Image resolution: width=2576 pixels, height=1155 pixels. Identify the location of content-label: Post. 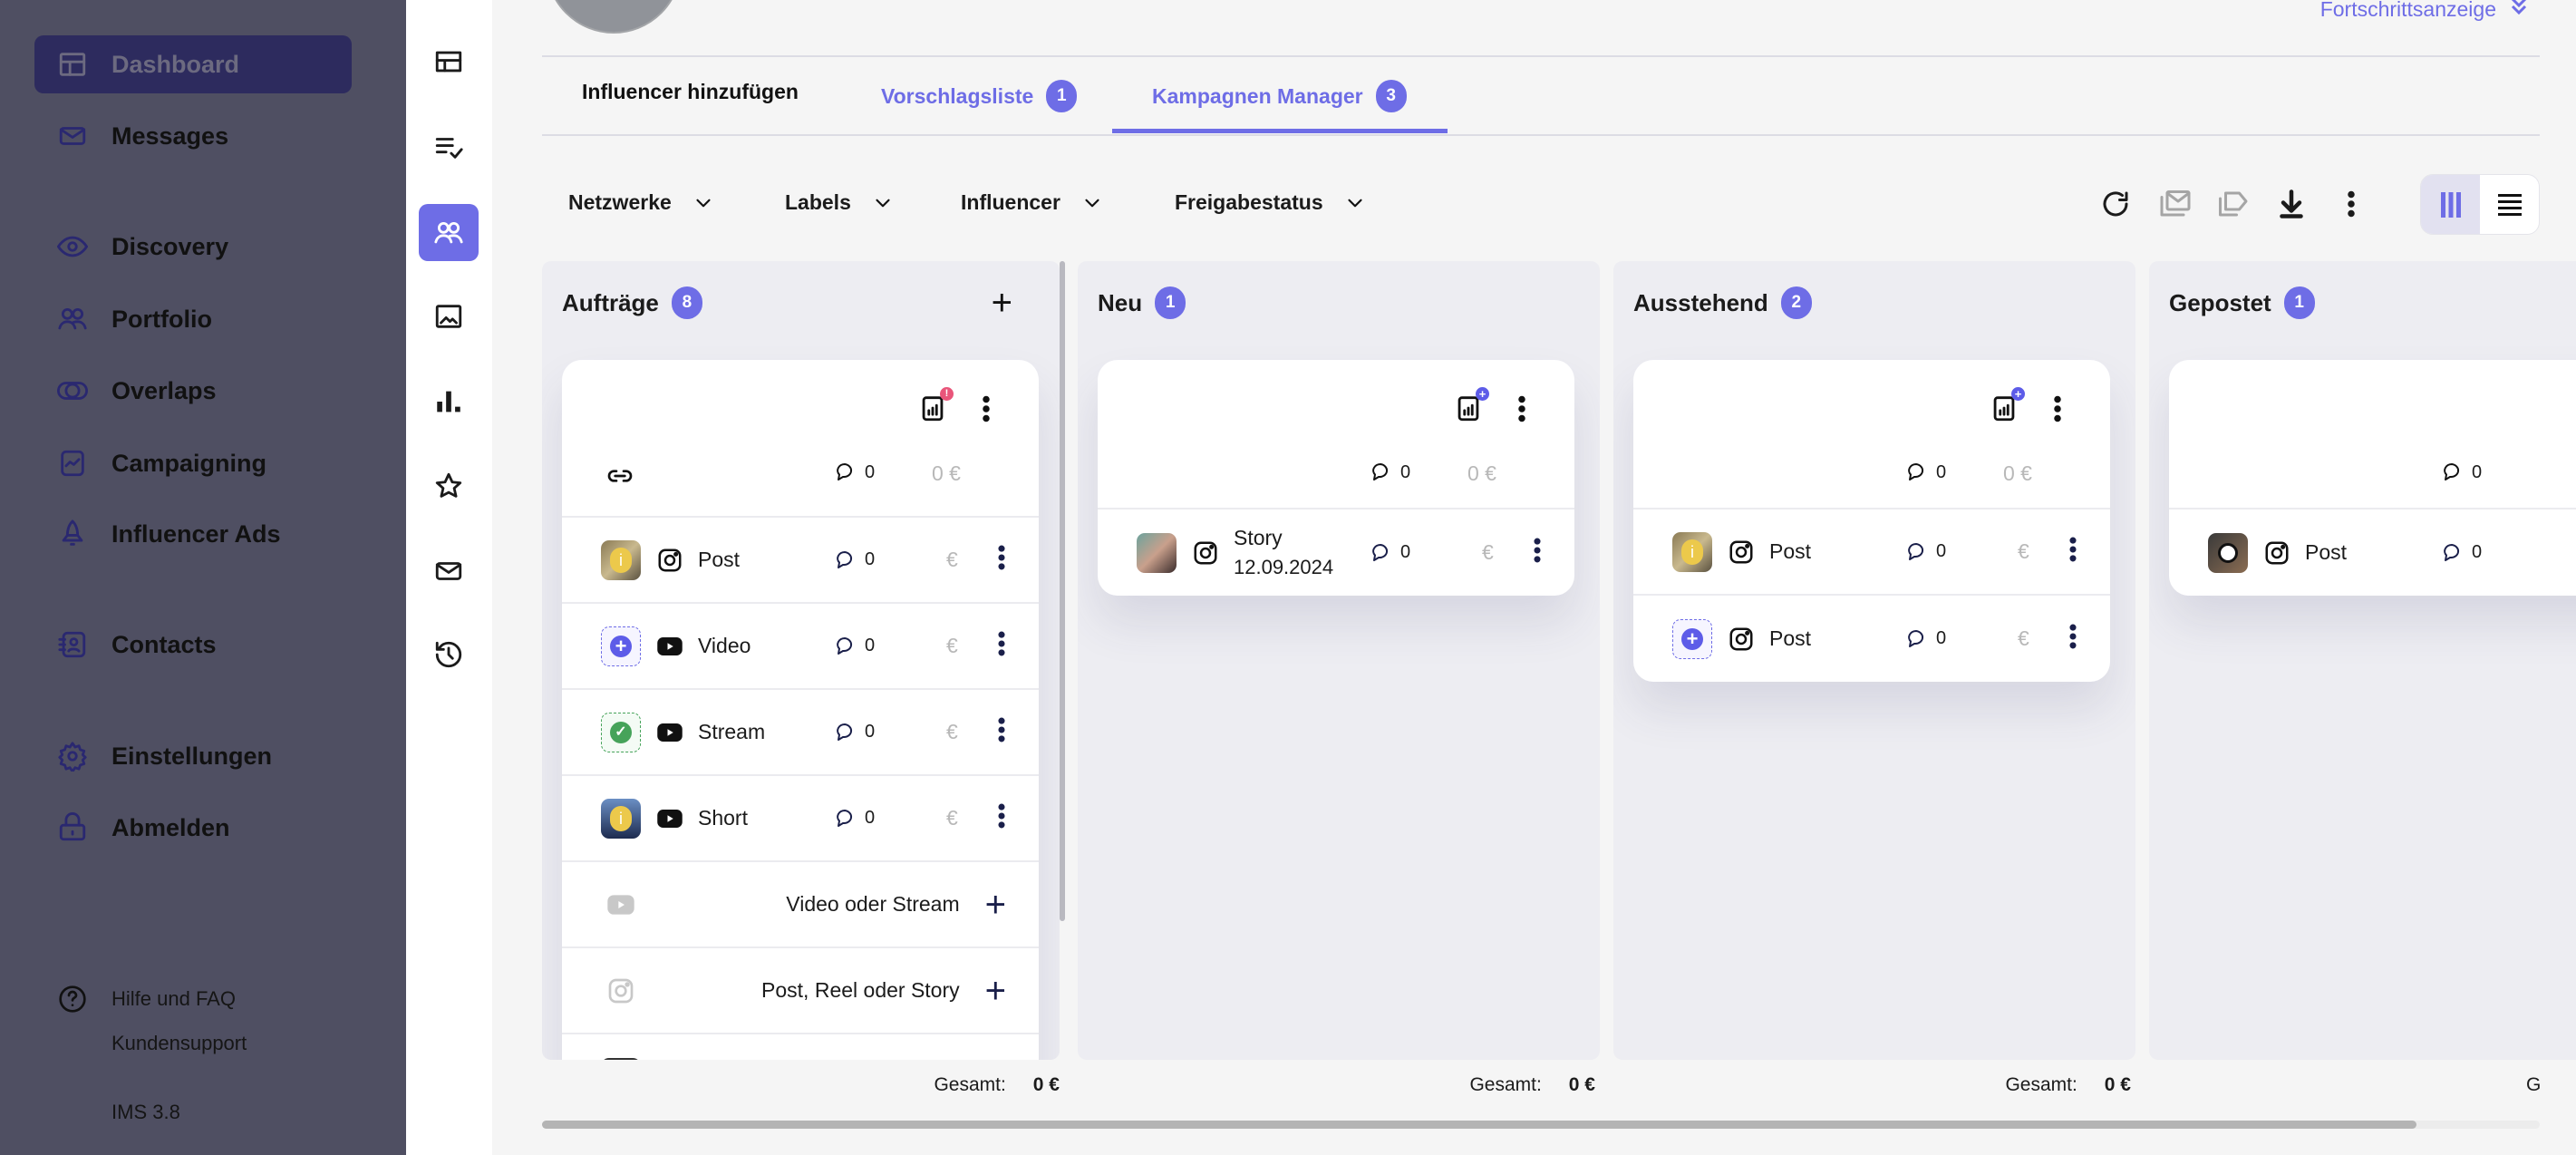
(719, 560).